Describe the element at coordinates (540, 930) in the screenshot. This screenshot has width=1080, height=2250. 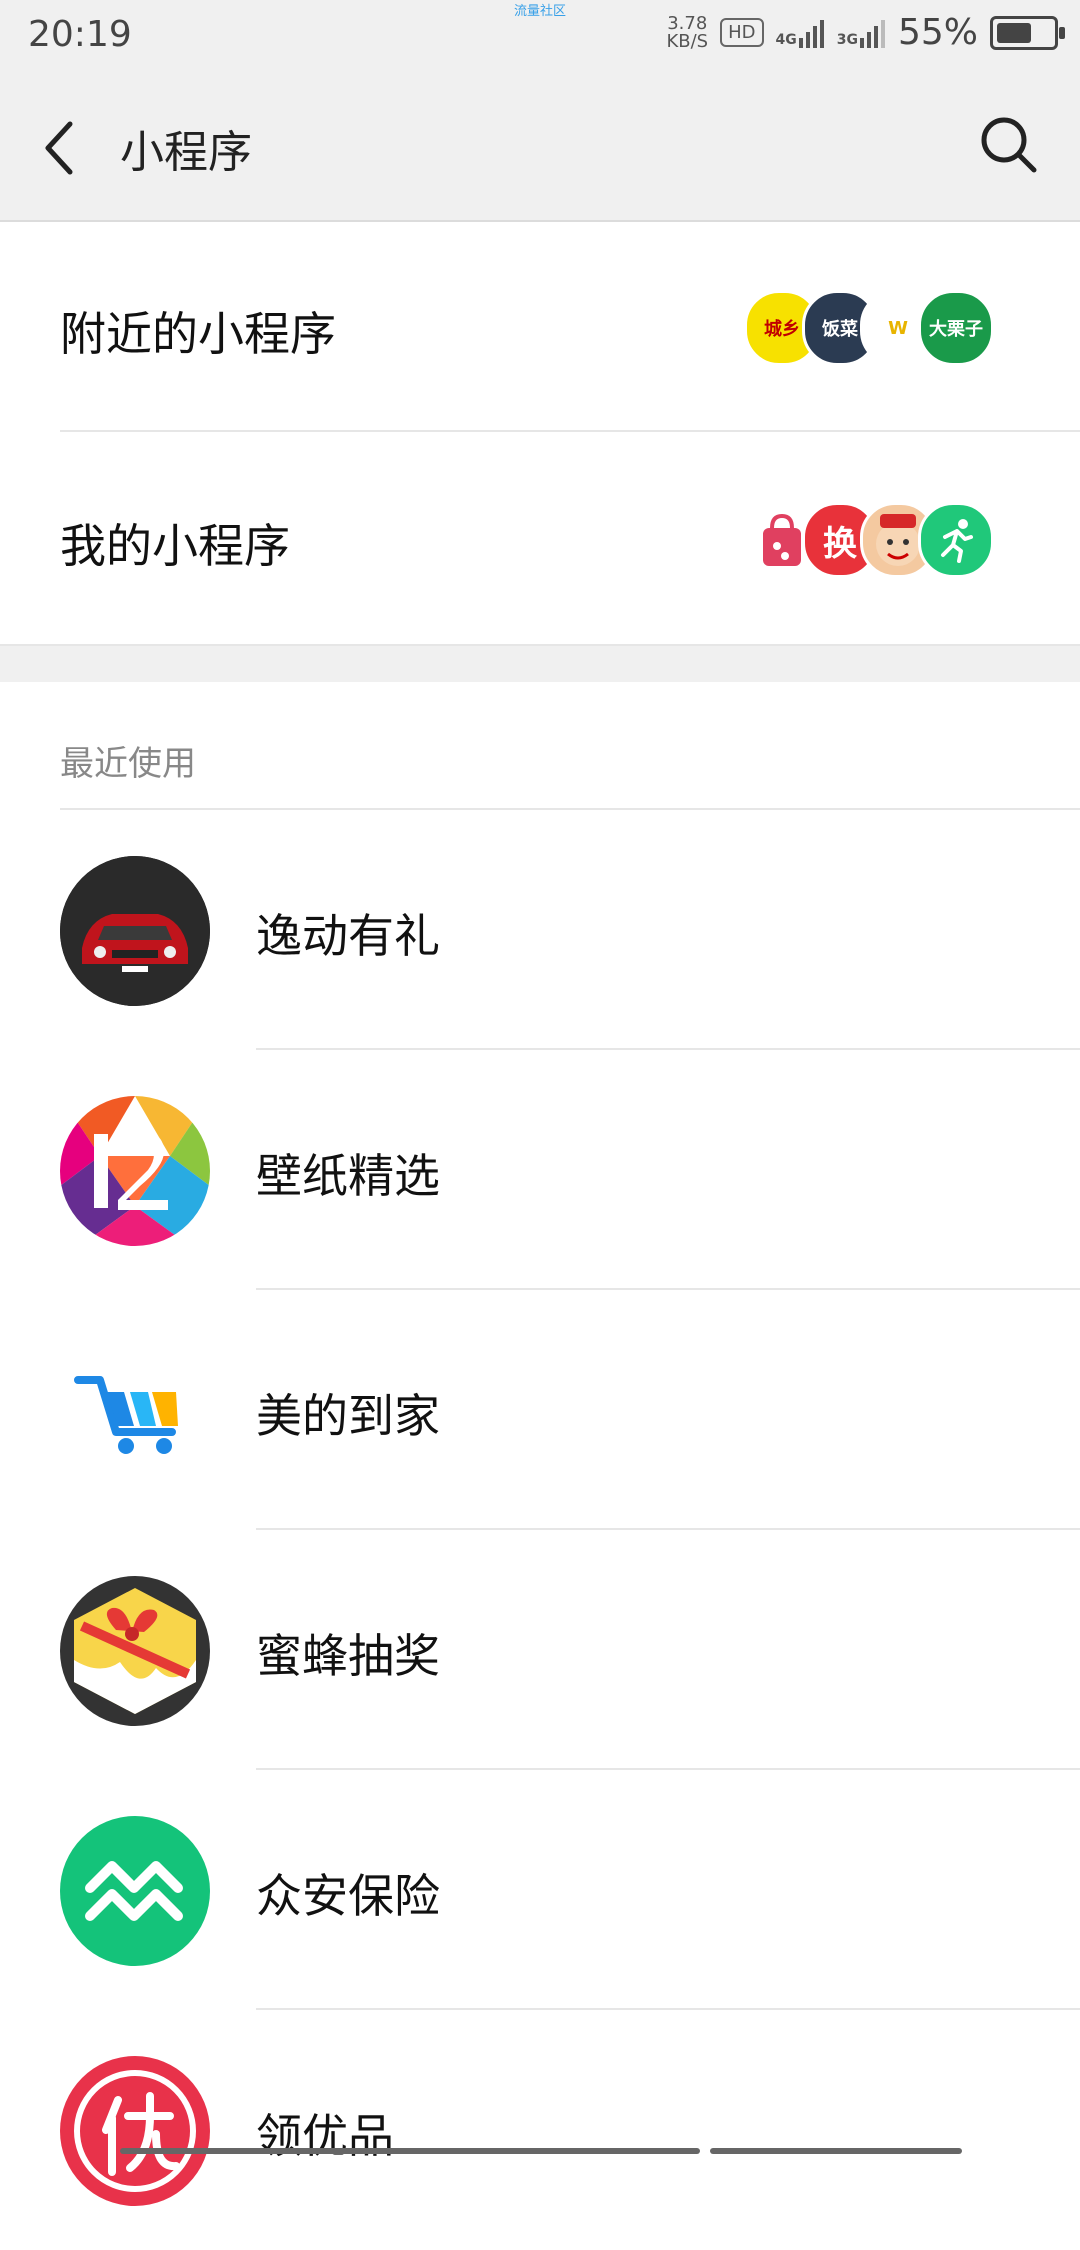
I see `list-item: 逸动有礼` at that location.